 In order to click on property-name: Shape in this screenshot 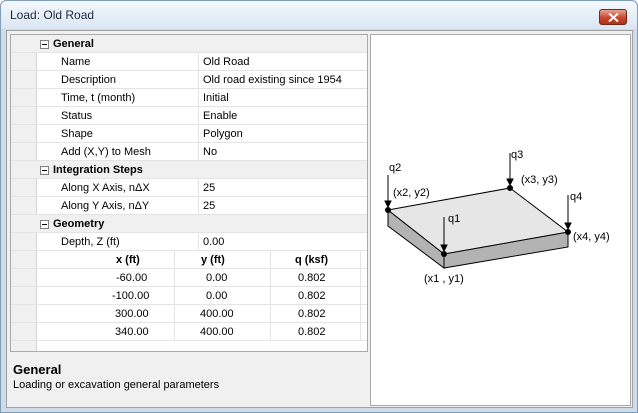, I will do `click(77, 134)`.